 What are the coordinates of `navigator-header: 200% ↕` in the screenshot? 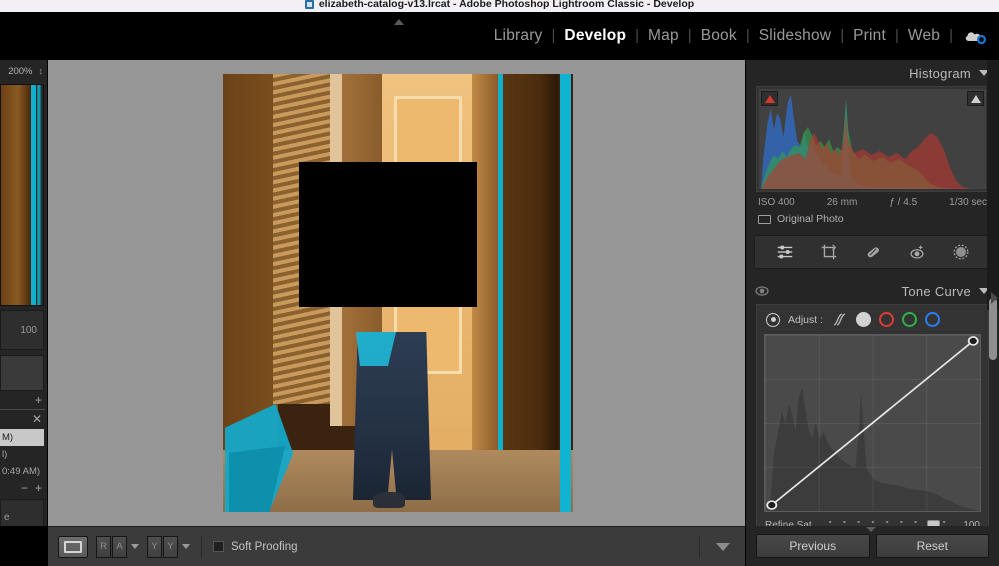 It's located at (23, 71).